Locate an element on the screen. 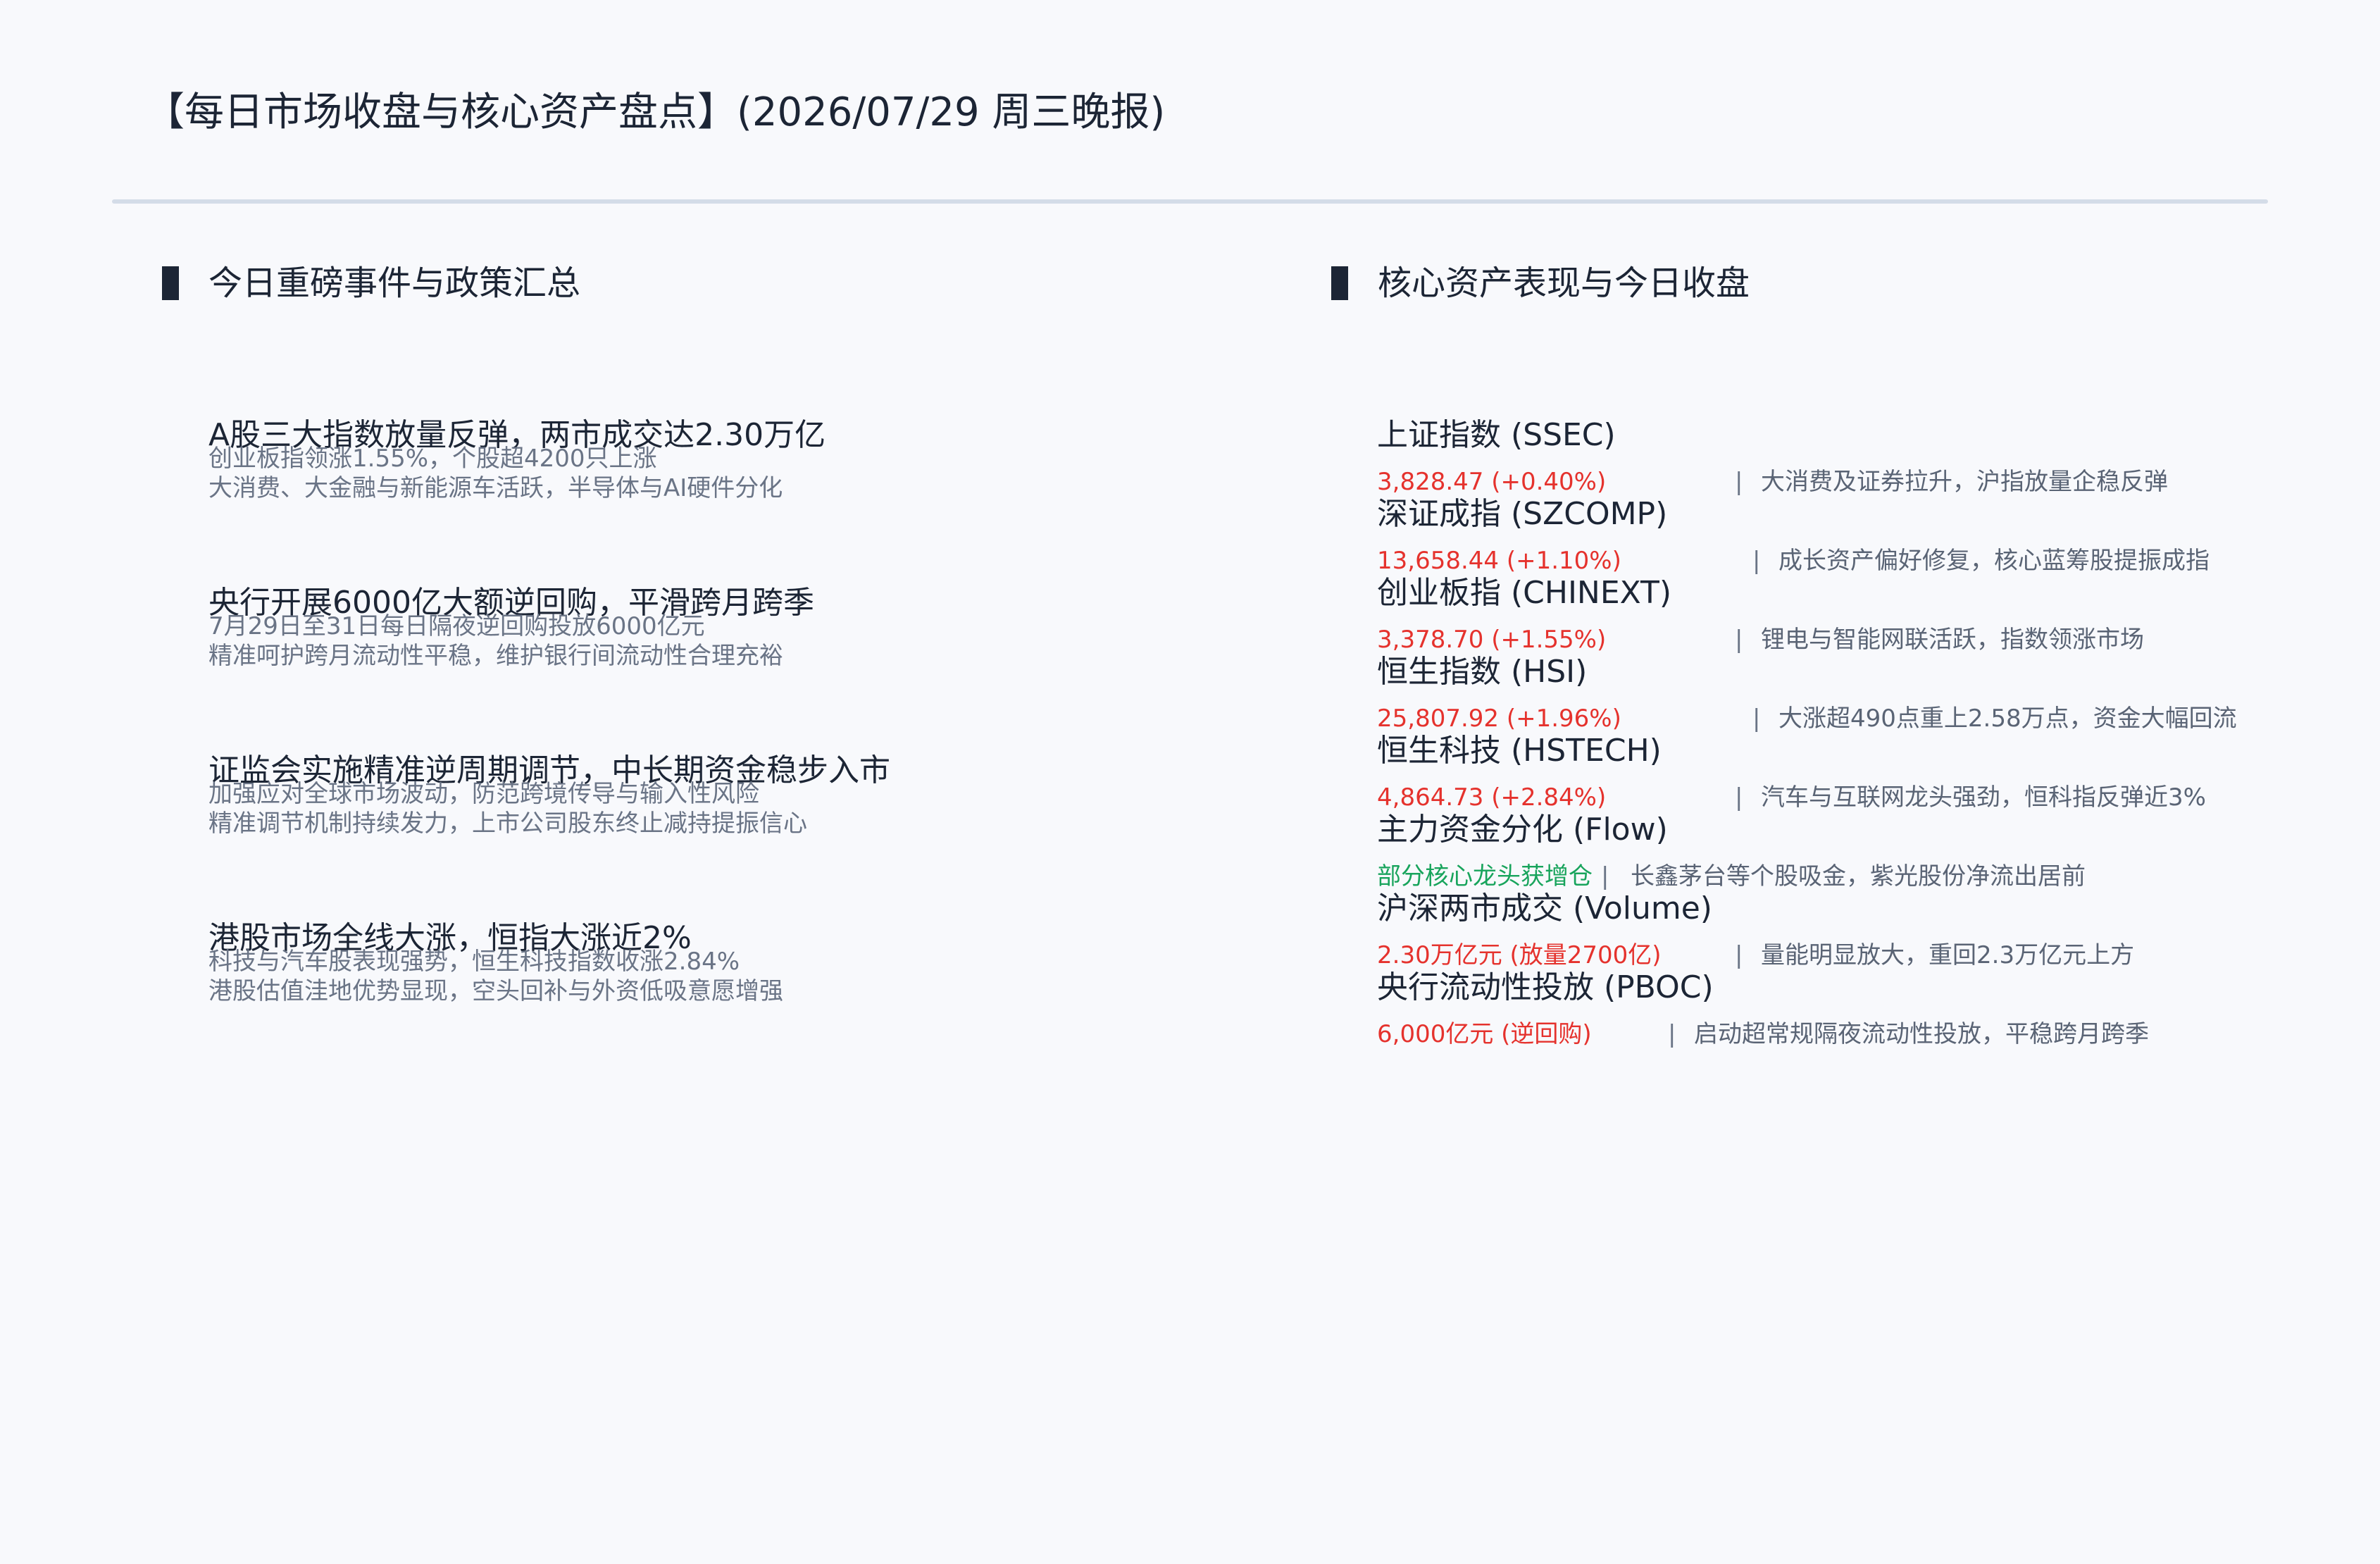 The image size is (2380, 1564). event-detail: 大消费、大金融与新能源车活跃，半导体与AI硬件分化 is located at coordinates (496, 488).